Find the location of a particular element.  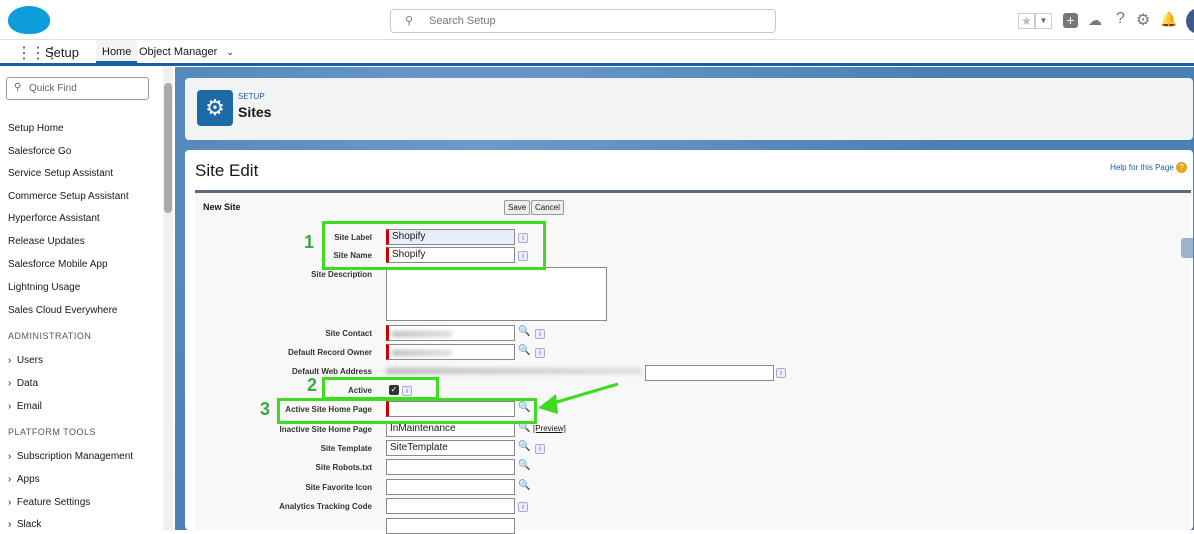

site-favorite-icon-label: Site Favorite Icon is located at coordinates (338, 487).